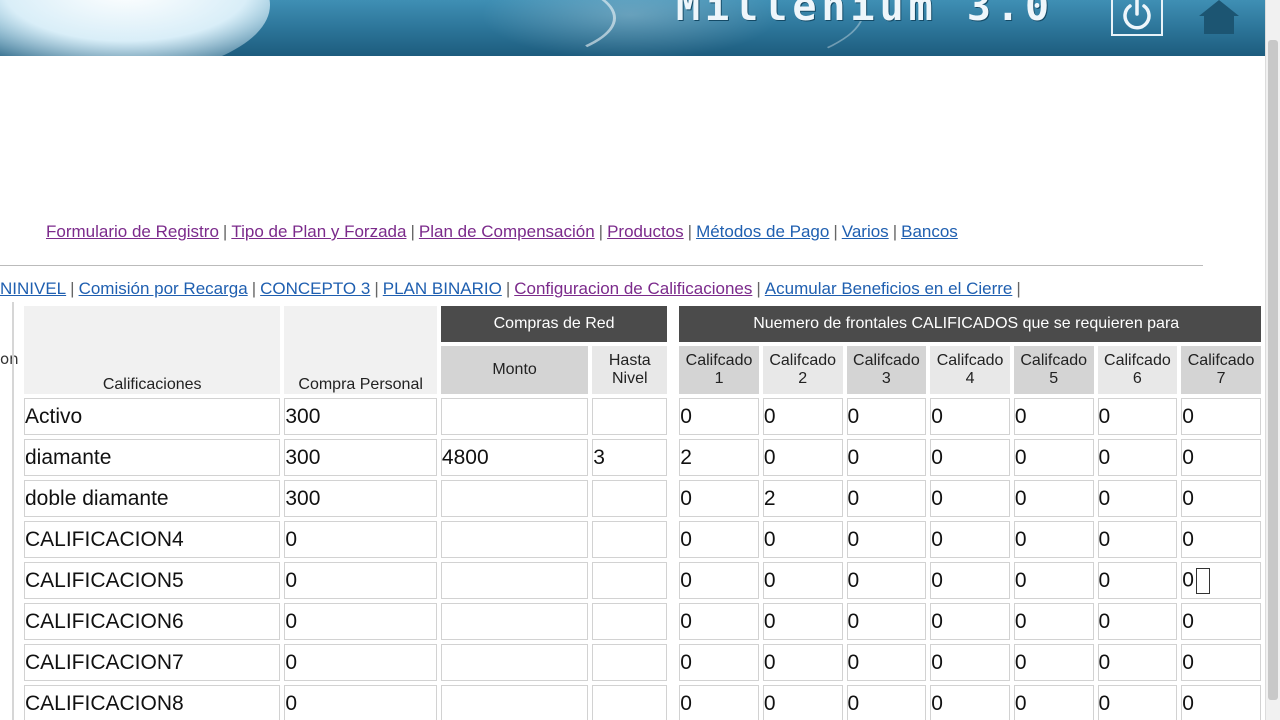 The height and width of the screenshot is (720, 1280). What do you see at coordinates (1219, 17) in the screenshot?
I see `home-icon` at bounding box center [1219, 17].